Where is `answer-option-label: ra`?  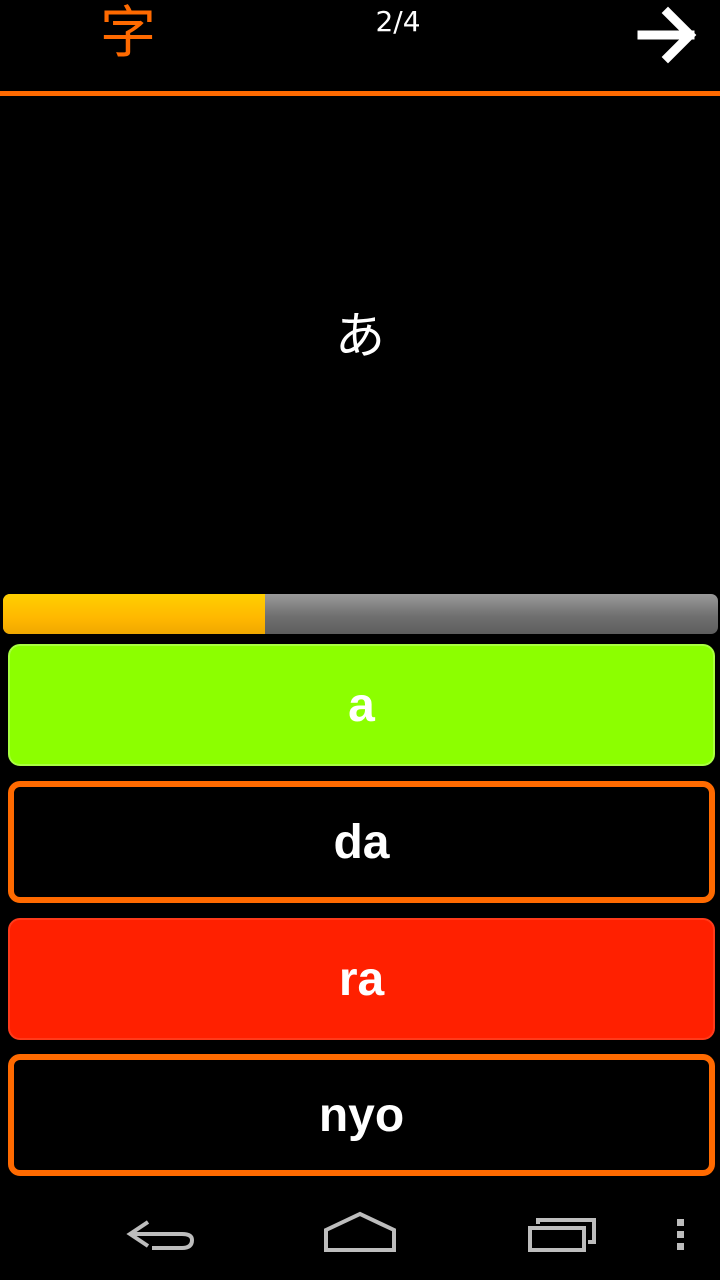 answer-option-label: ra is located at coordinates (361, 979).